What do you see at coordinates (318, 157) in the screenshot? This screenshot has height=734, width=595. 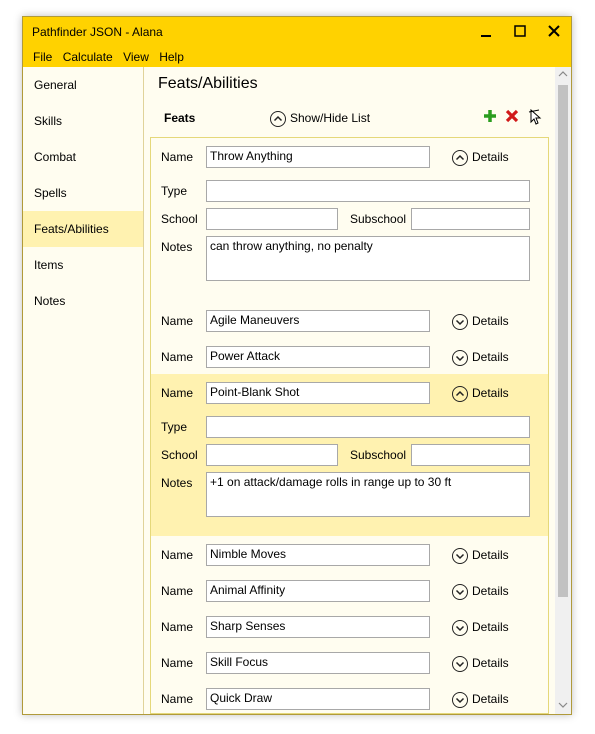 I see `feat-name-field: Throw Anything` at bounding box center [318, 157].